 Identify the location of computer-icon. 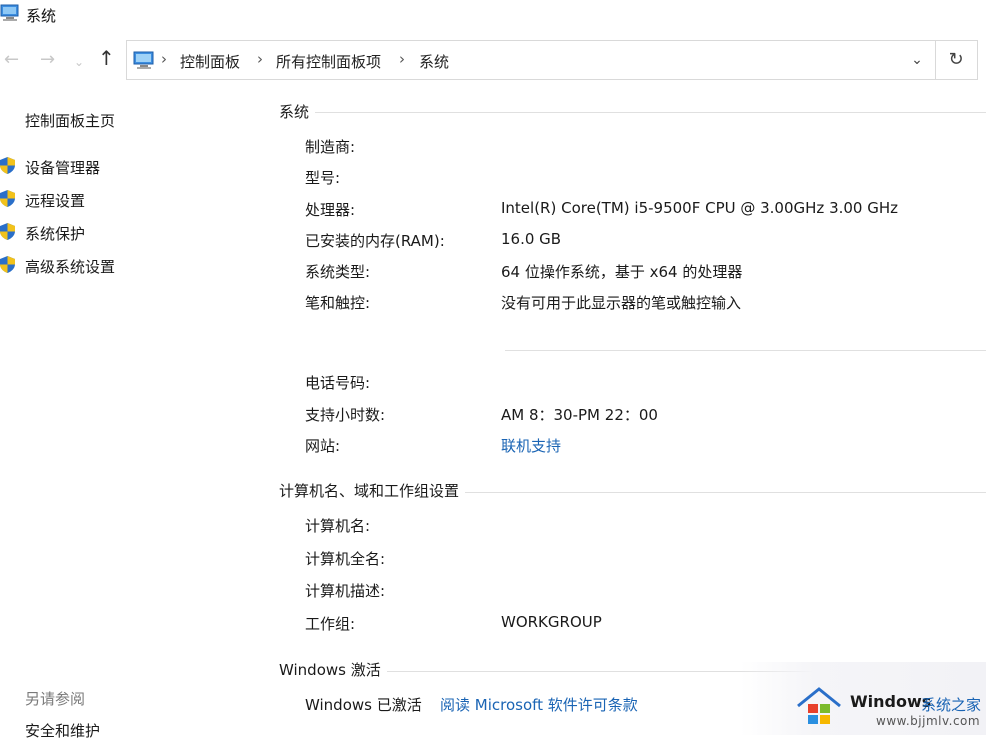
(9, 12).